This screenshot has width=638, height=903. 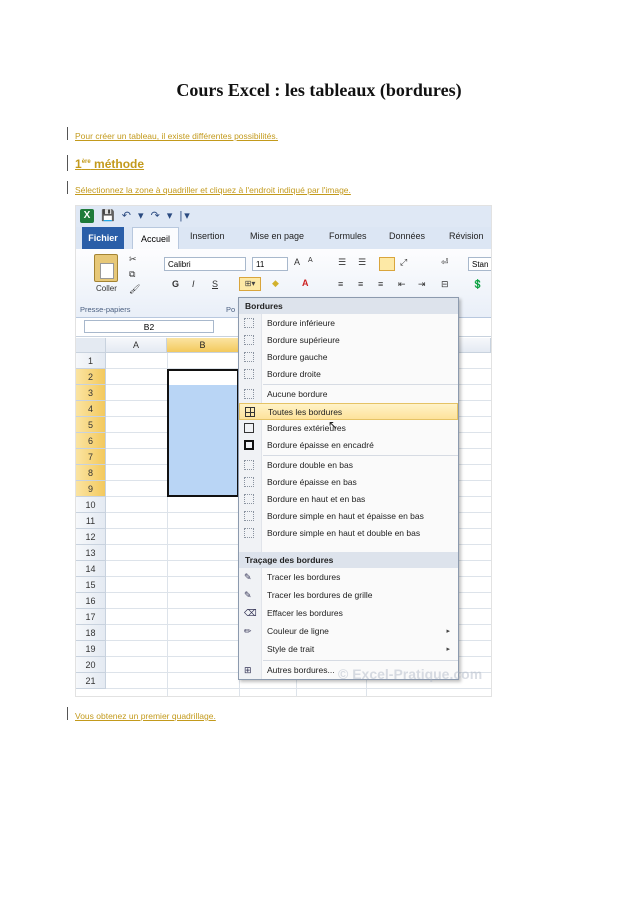 What do you see at coordinates (348, 465) in the screenshot?
I see `menu-item-border: Bordure double en bas` at bounding box center [348, 465].